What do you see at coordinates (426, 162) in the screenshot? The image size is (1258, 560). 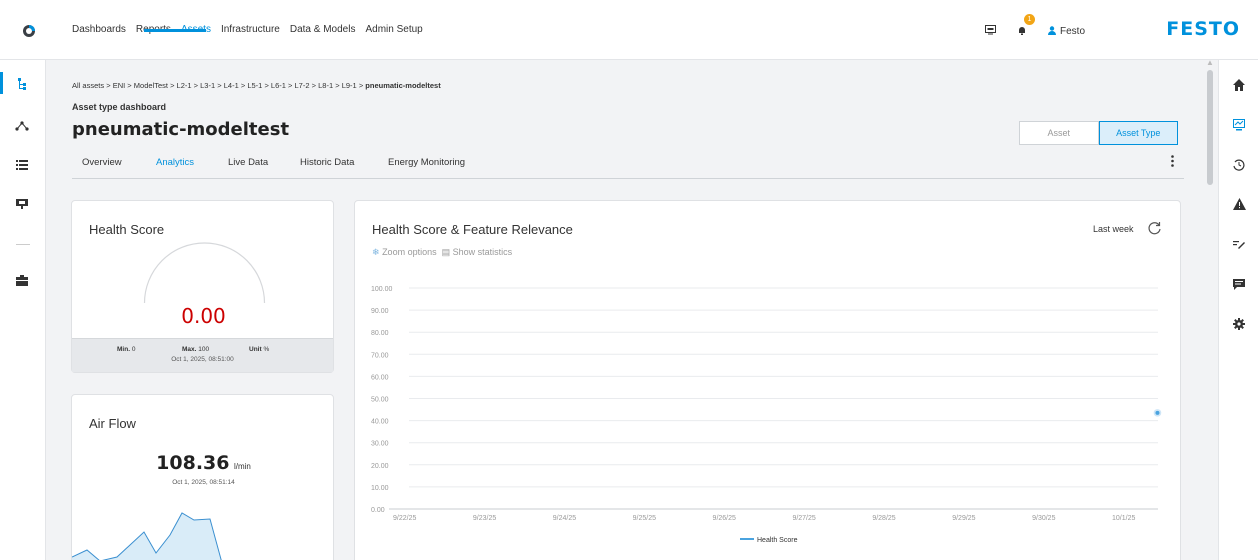 I see `tab-energy-monitoring: Energy Monitoring` at bounding box center [426, 162].